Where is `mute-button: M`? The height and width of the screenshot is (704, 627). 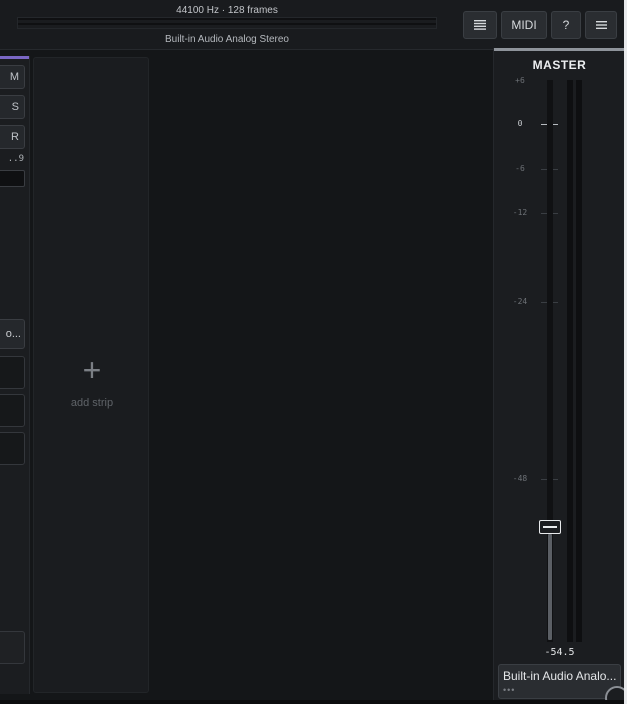 mute-button: M is located at coordinates (12, 77).